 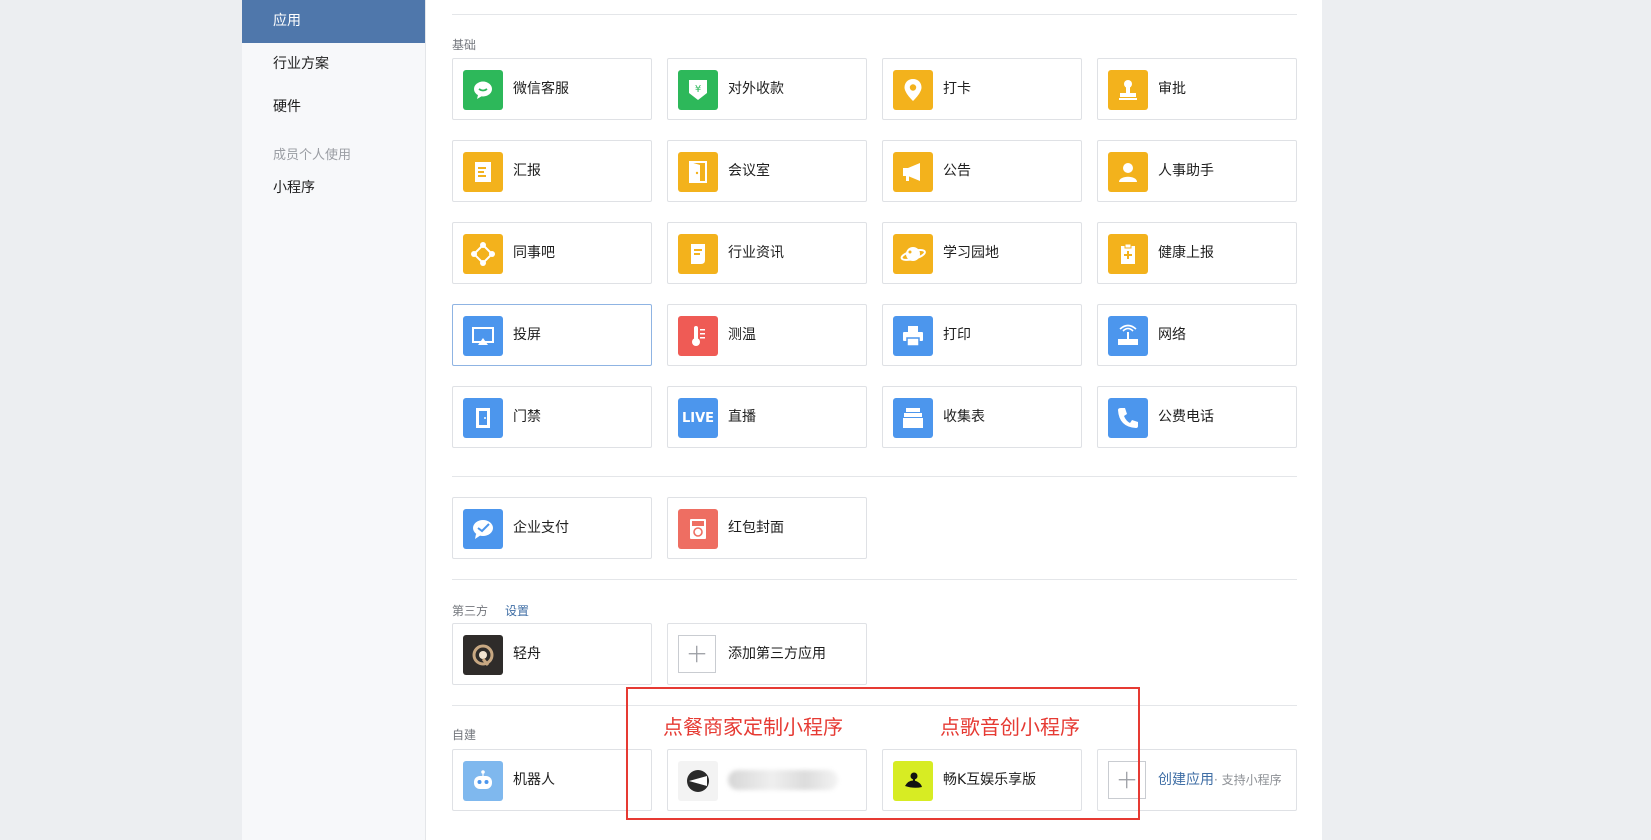 I want to click on app-card-industry-news: 行业资讯, so click(x=767, y=253).